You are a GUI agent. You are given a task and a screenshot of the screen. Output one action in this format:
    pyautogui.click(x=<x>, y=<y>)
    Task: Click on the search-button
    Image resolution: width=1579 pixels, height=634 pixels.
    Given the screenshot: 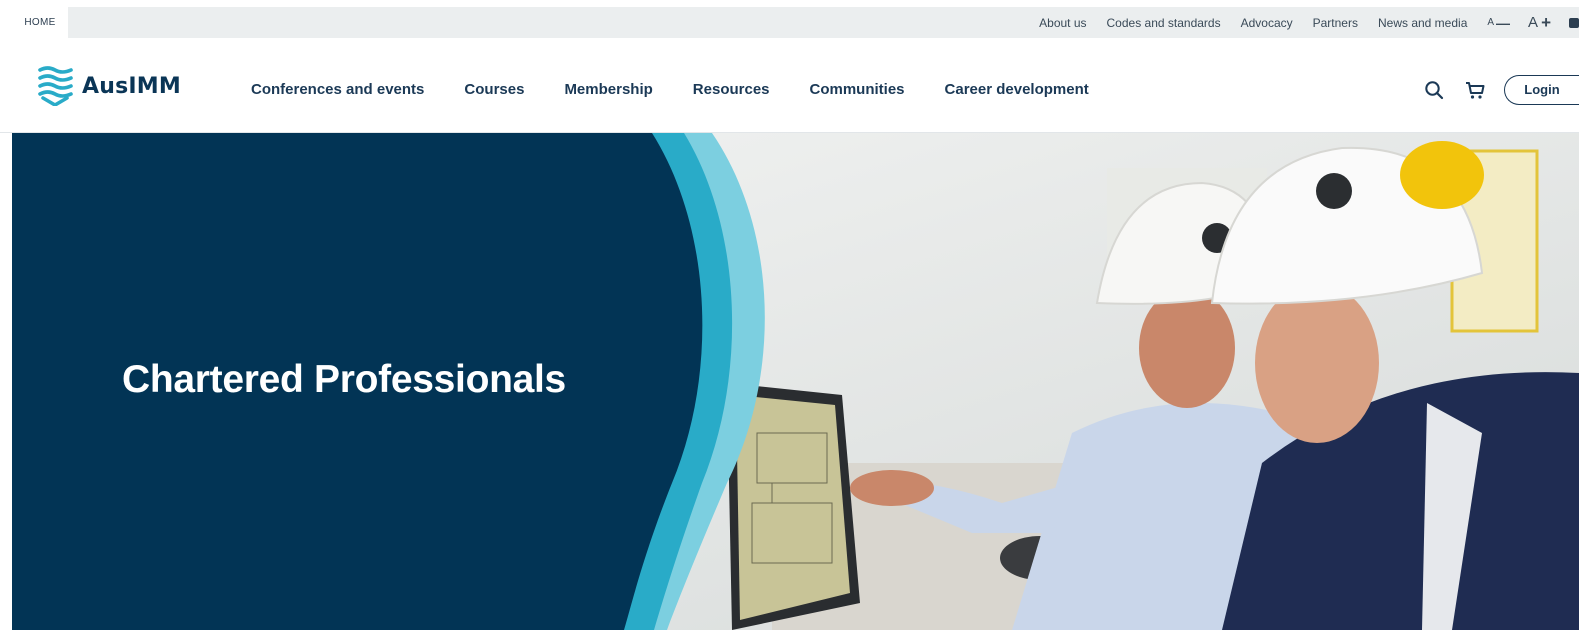 What is the action you would take?
    pyautogui.click(x=1434, y=90)
    